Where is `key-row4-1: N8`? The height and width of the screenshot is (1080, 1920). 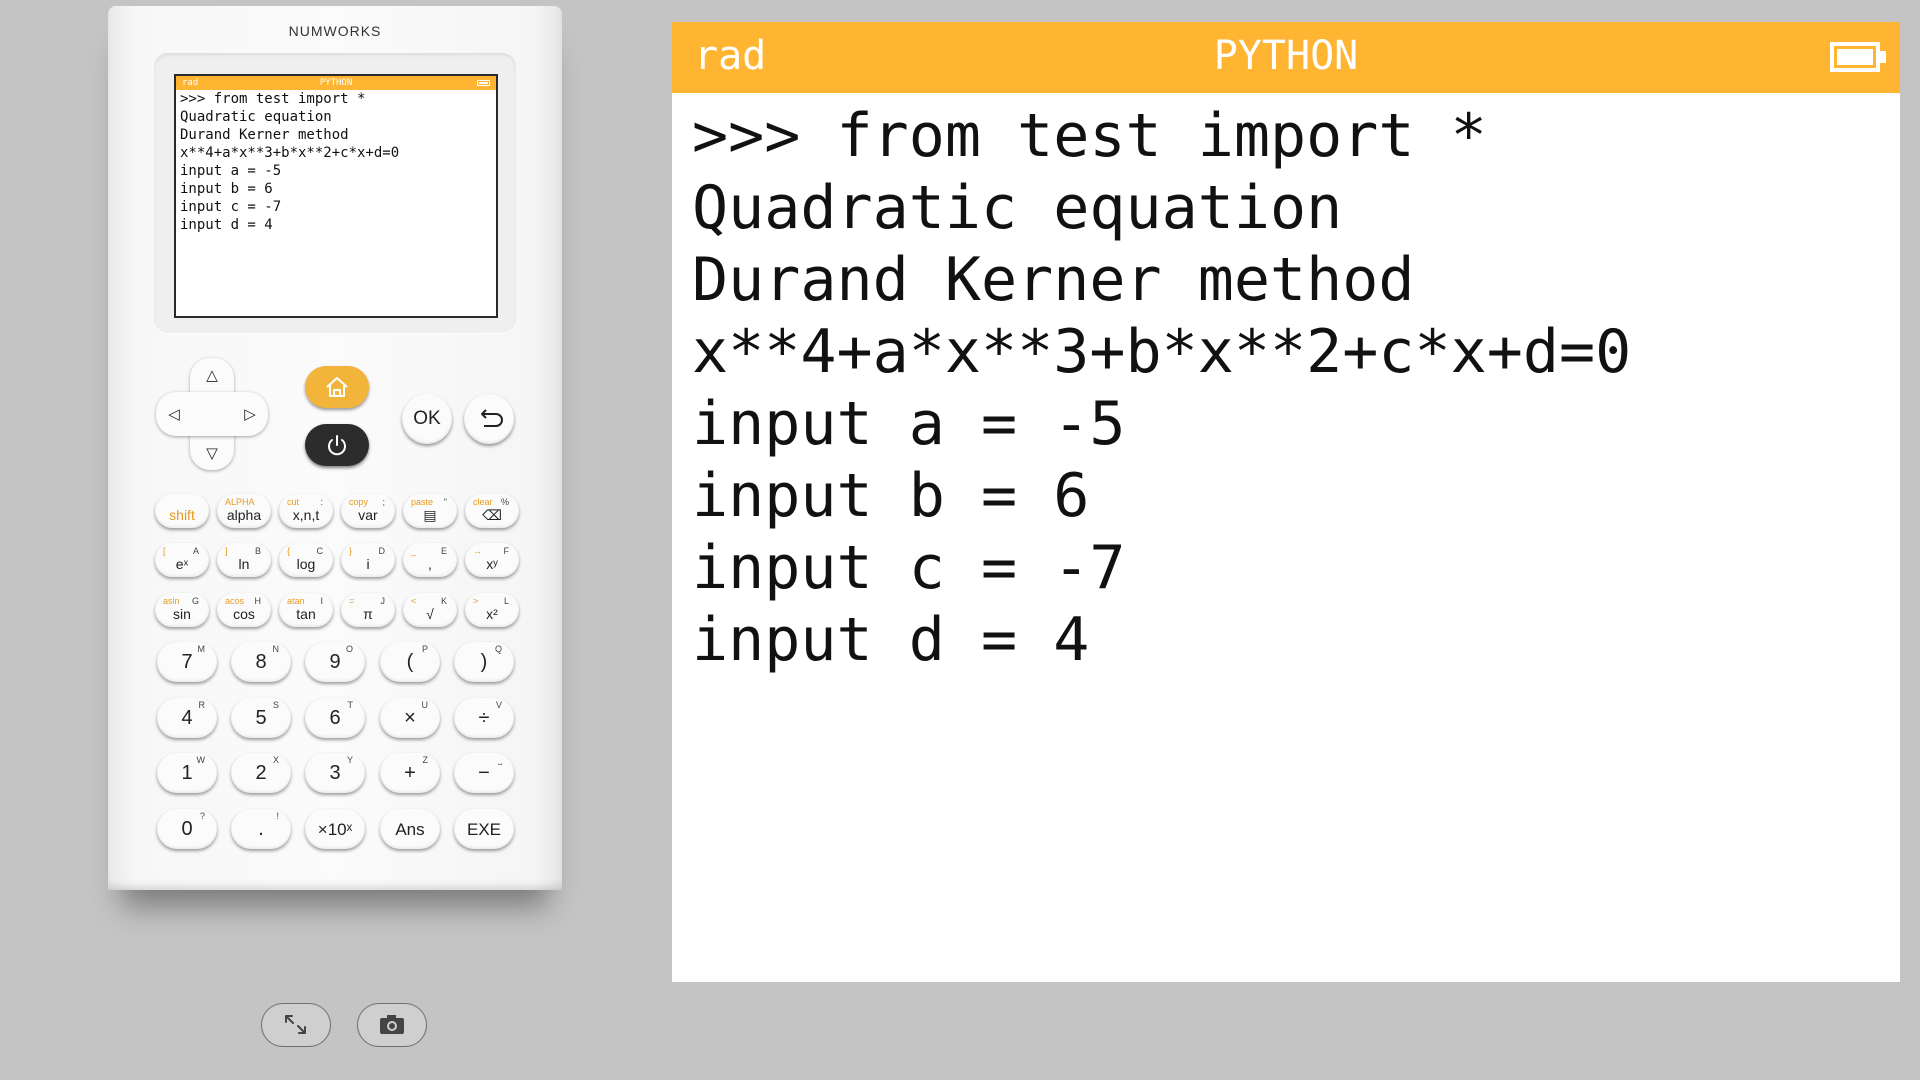 key-row4-1: N8 is located at coordinates (261, 662).